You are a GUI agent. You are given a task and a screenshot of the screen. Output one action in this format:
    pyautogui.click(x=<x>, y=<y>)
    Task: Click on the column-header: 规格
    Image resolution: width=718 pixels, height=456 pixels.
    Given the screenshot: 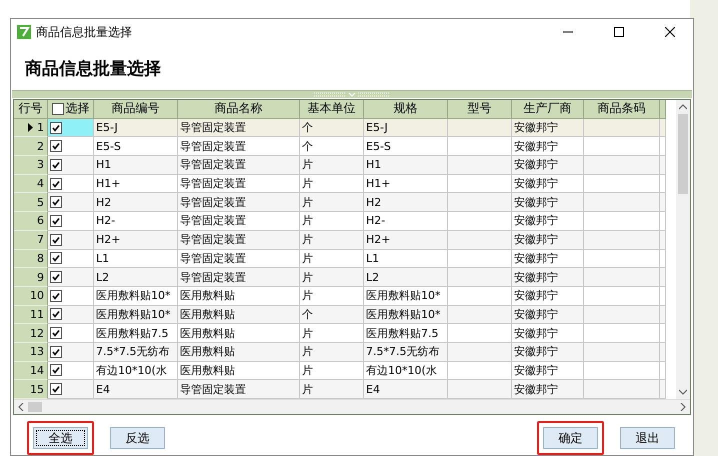 What is the action you would take?
    pyautogui.click(x=406, y=109)
    